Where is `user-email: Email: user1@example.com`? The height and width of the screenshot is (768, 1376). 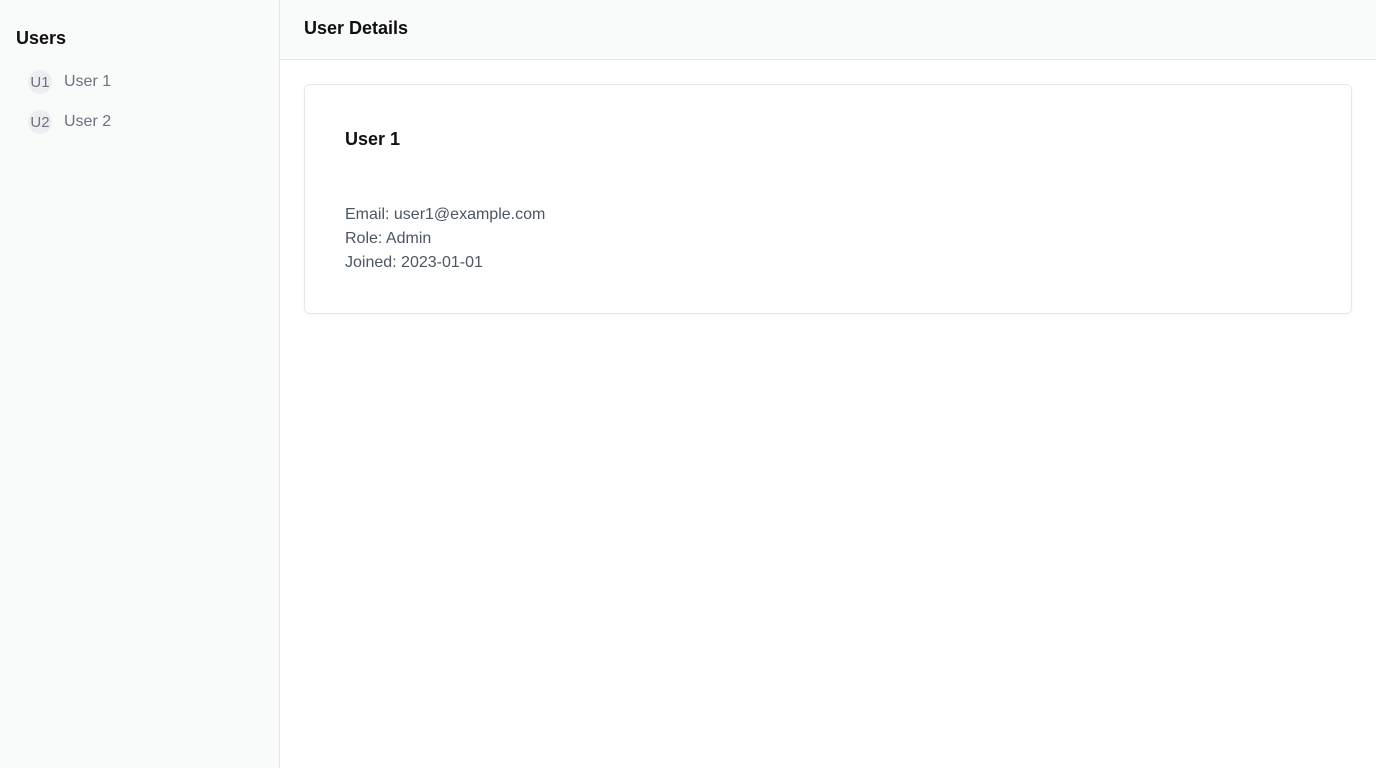 user-email: Email: user1@example.com is located at coordinates (445, 214).